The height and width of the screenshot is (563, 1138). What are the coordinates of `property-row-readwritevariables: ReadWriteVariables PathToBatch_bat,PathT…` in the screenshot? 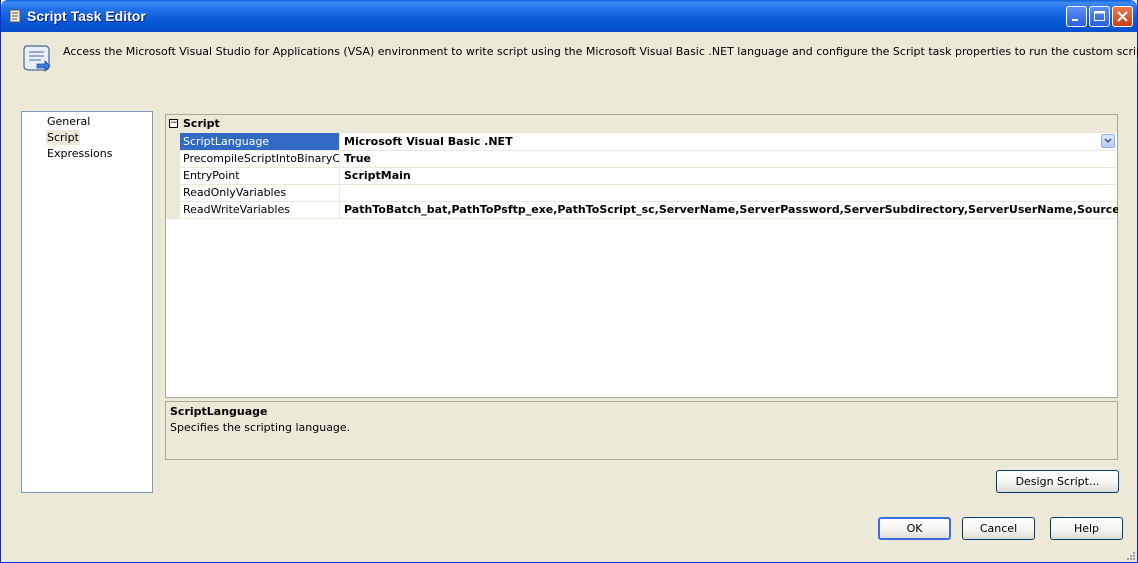 It's located at (649, 210).